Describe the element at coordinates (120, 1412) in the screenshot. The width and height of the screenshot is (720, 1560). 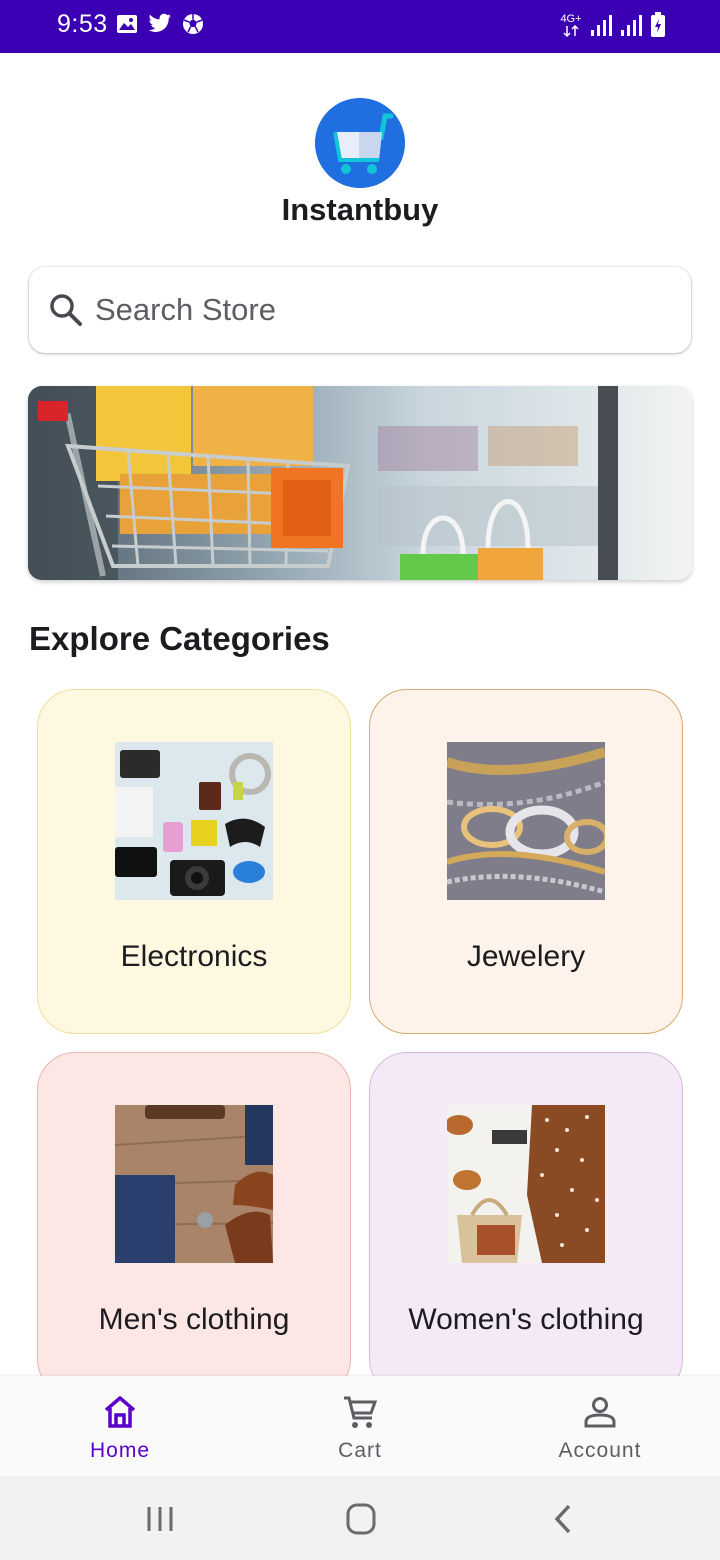
I see `home-icon` at that location.